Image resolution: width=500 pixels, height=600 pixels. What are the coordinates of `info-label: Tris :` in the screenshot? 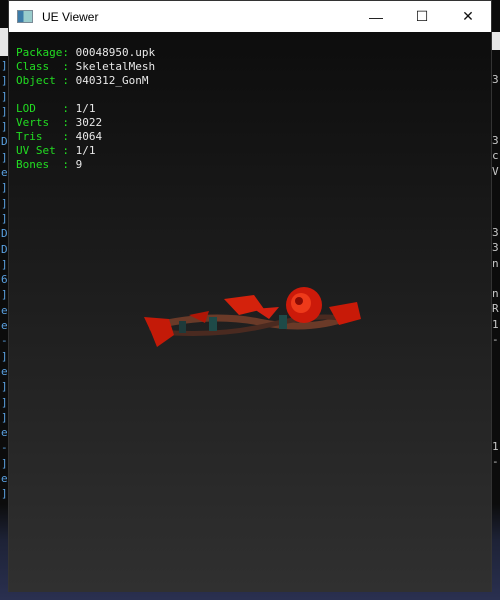 It's located at (42, 136).